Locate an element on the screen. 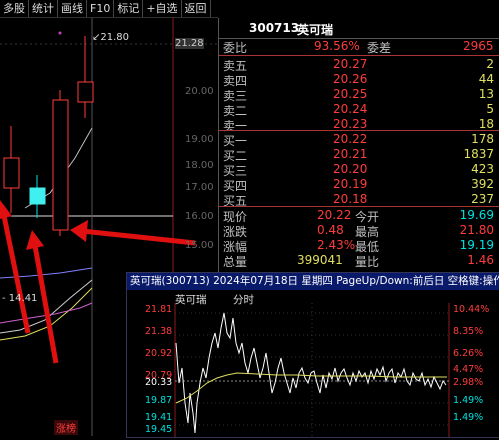  stat-value: 2.43% is located at coordinates (336, 245).